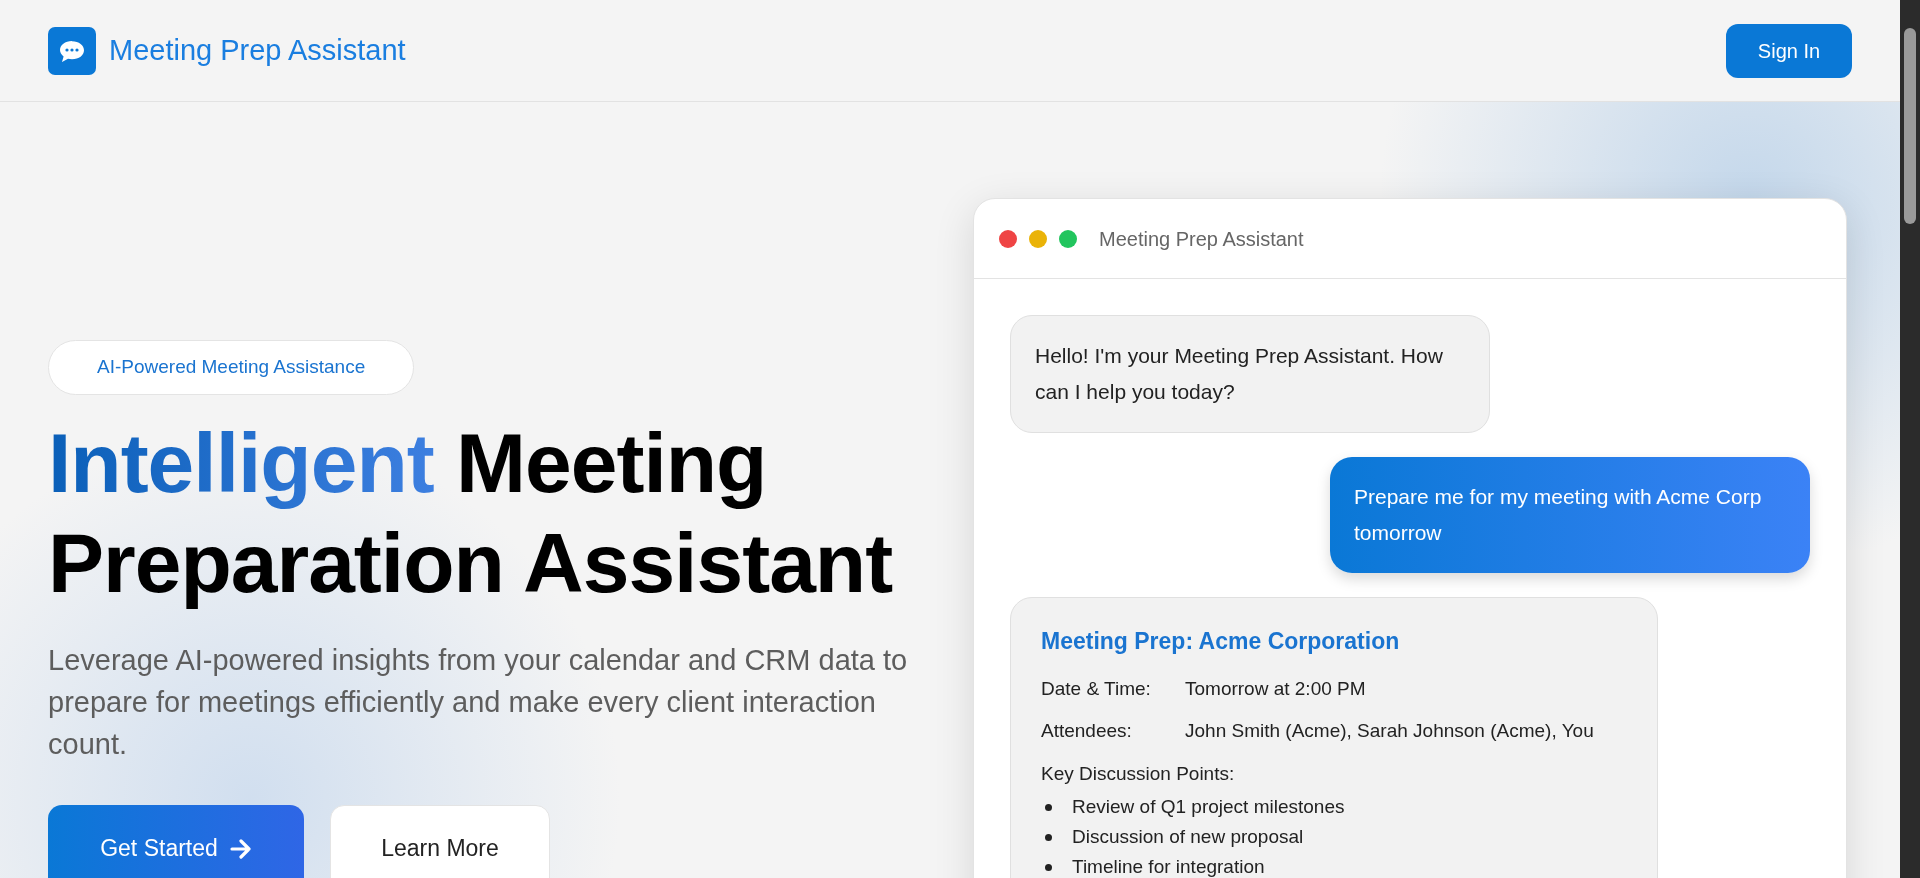 The image size is (1920, 878). I want to click on scrollbar, so click(1910, 439).